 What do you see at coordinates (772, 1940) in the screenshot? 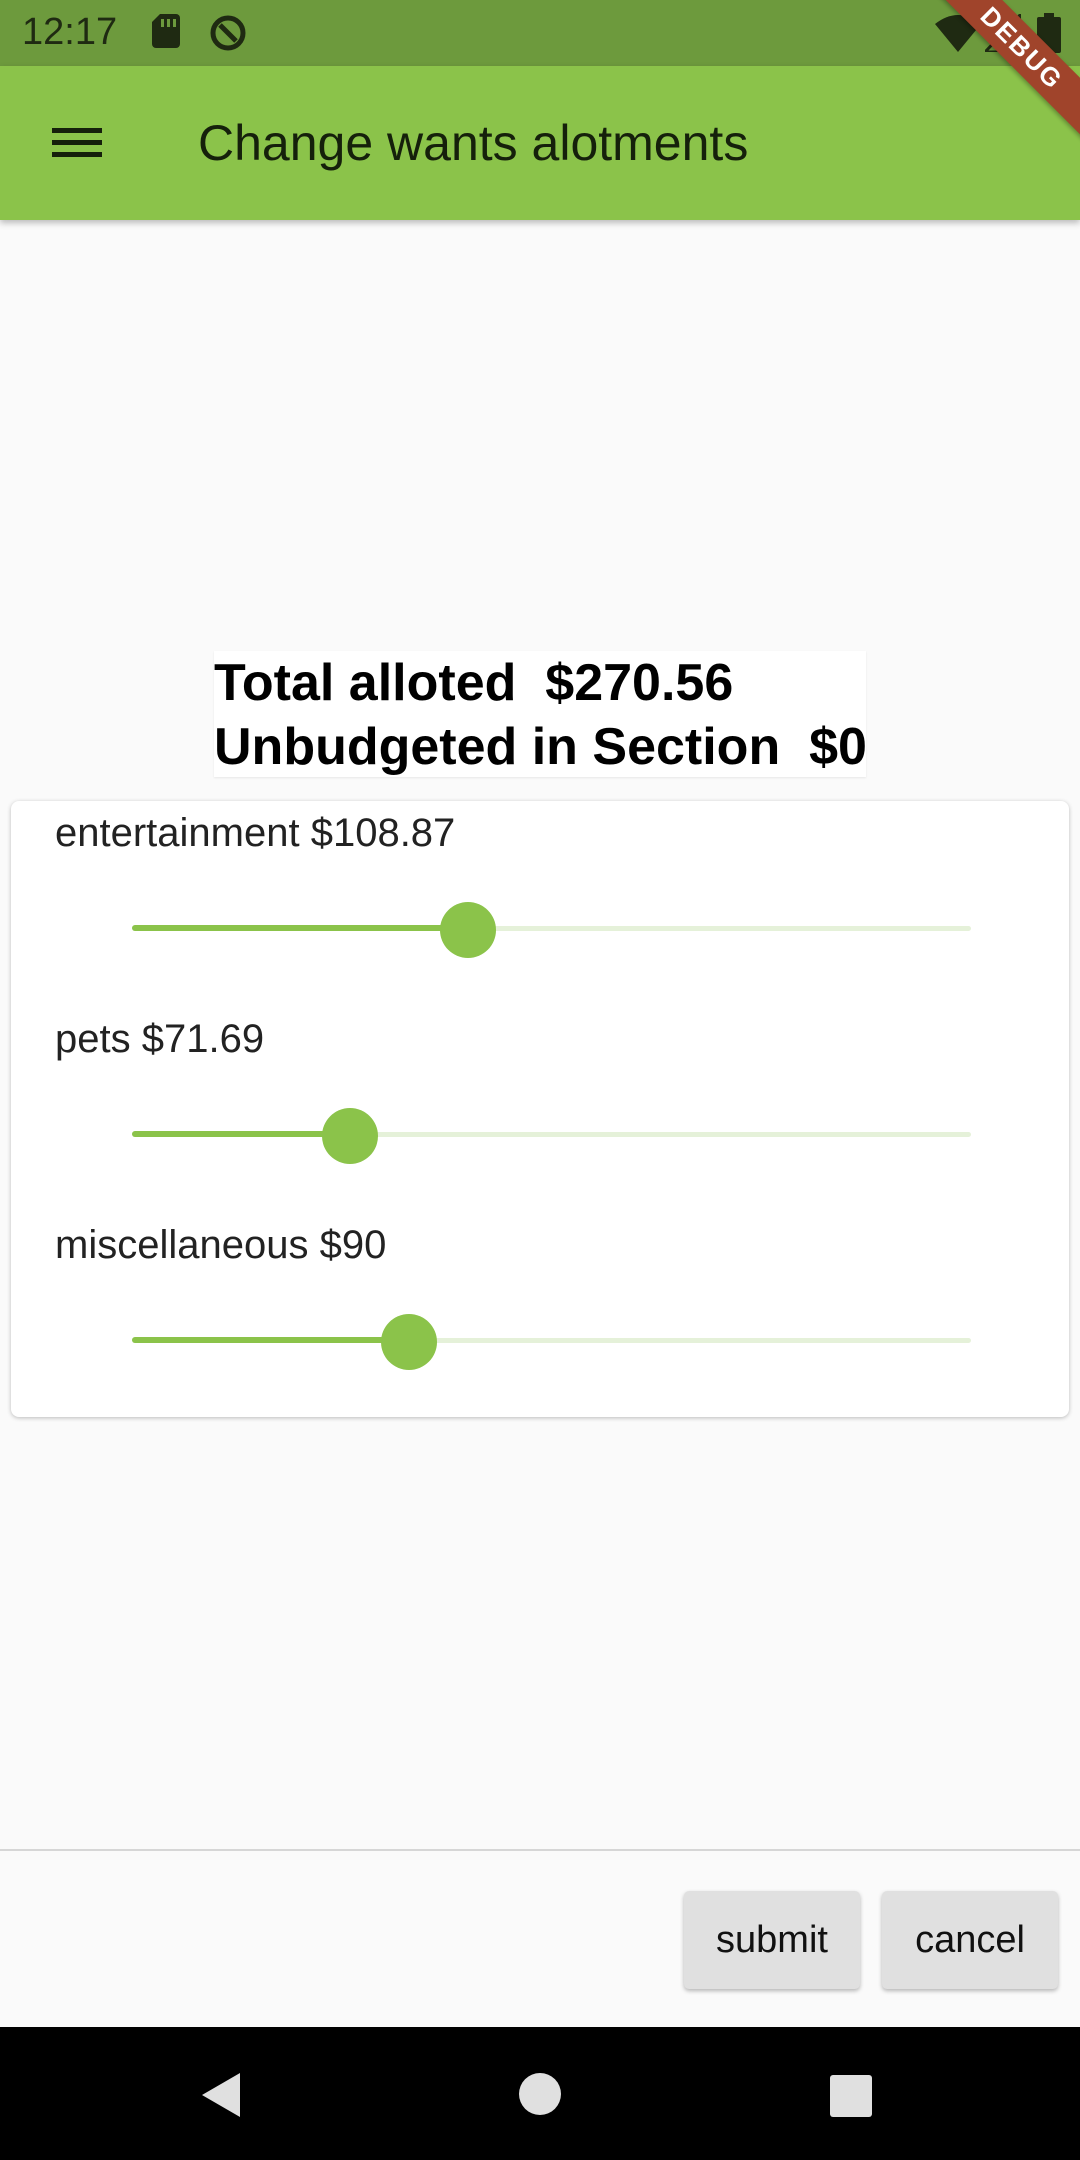
I see `submit-button: submit` at bounding box center [772, 1940].